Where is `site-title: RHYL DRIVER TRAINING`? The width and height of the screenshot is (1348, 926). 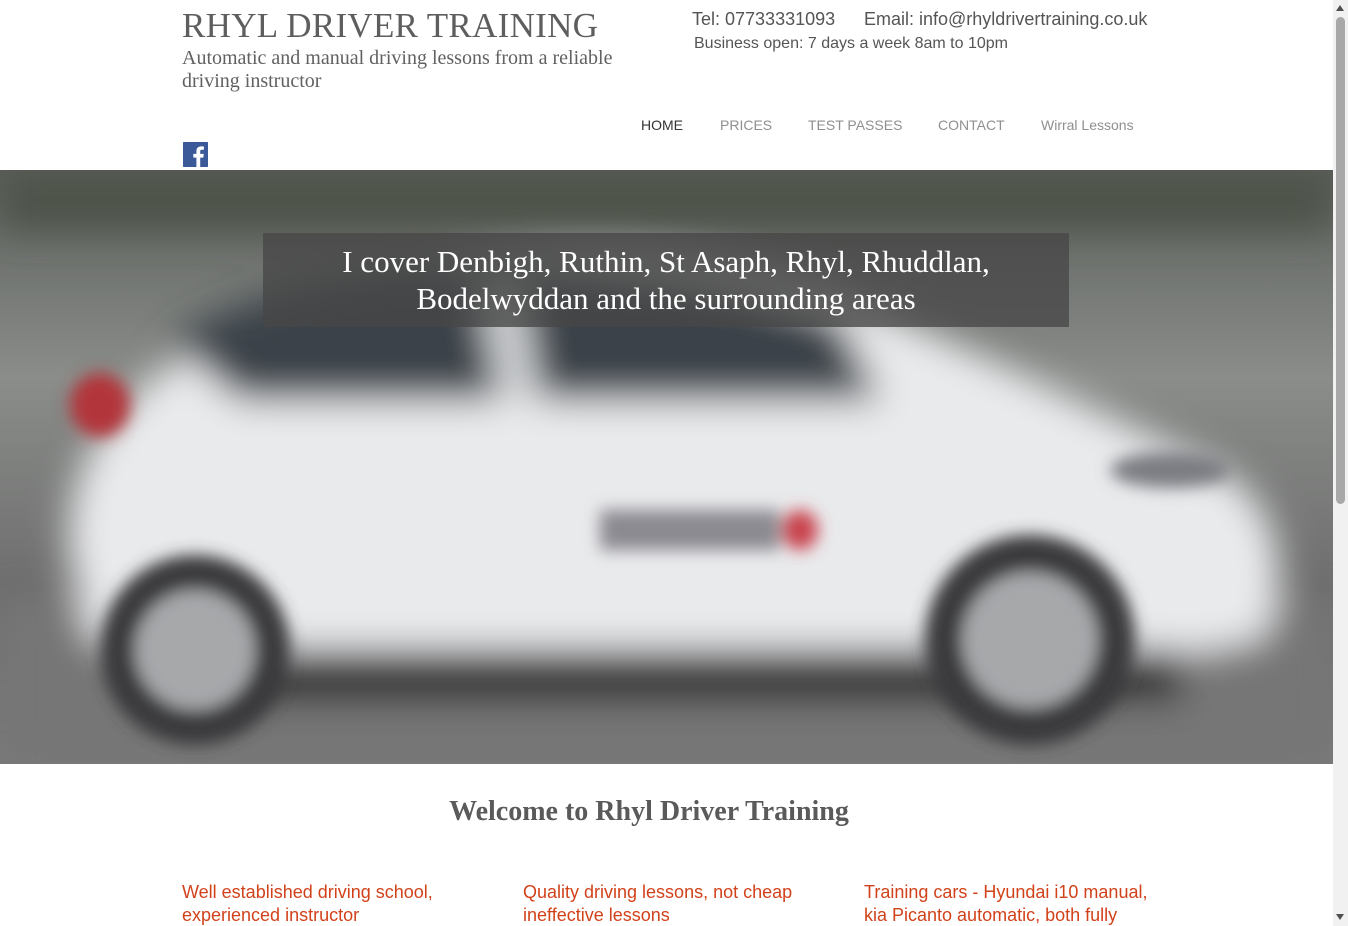
site-title: RHYL DRIVER TRAINING is located at coordinates (390, 26).